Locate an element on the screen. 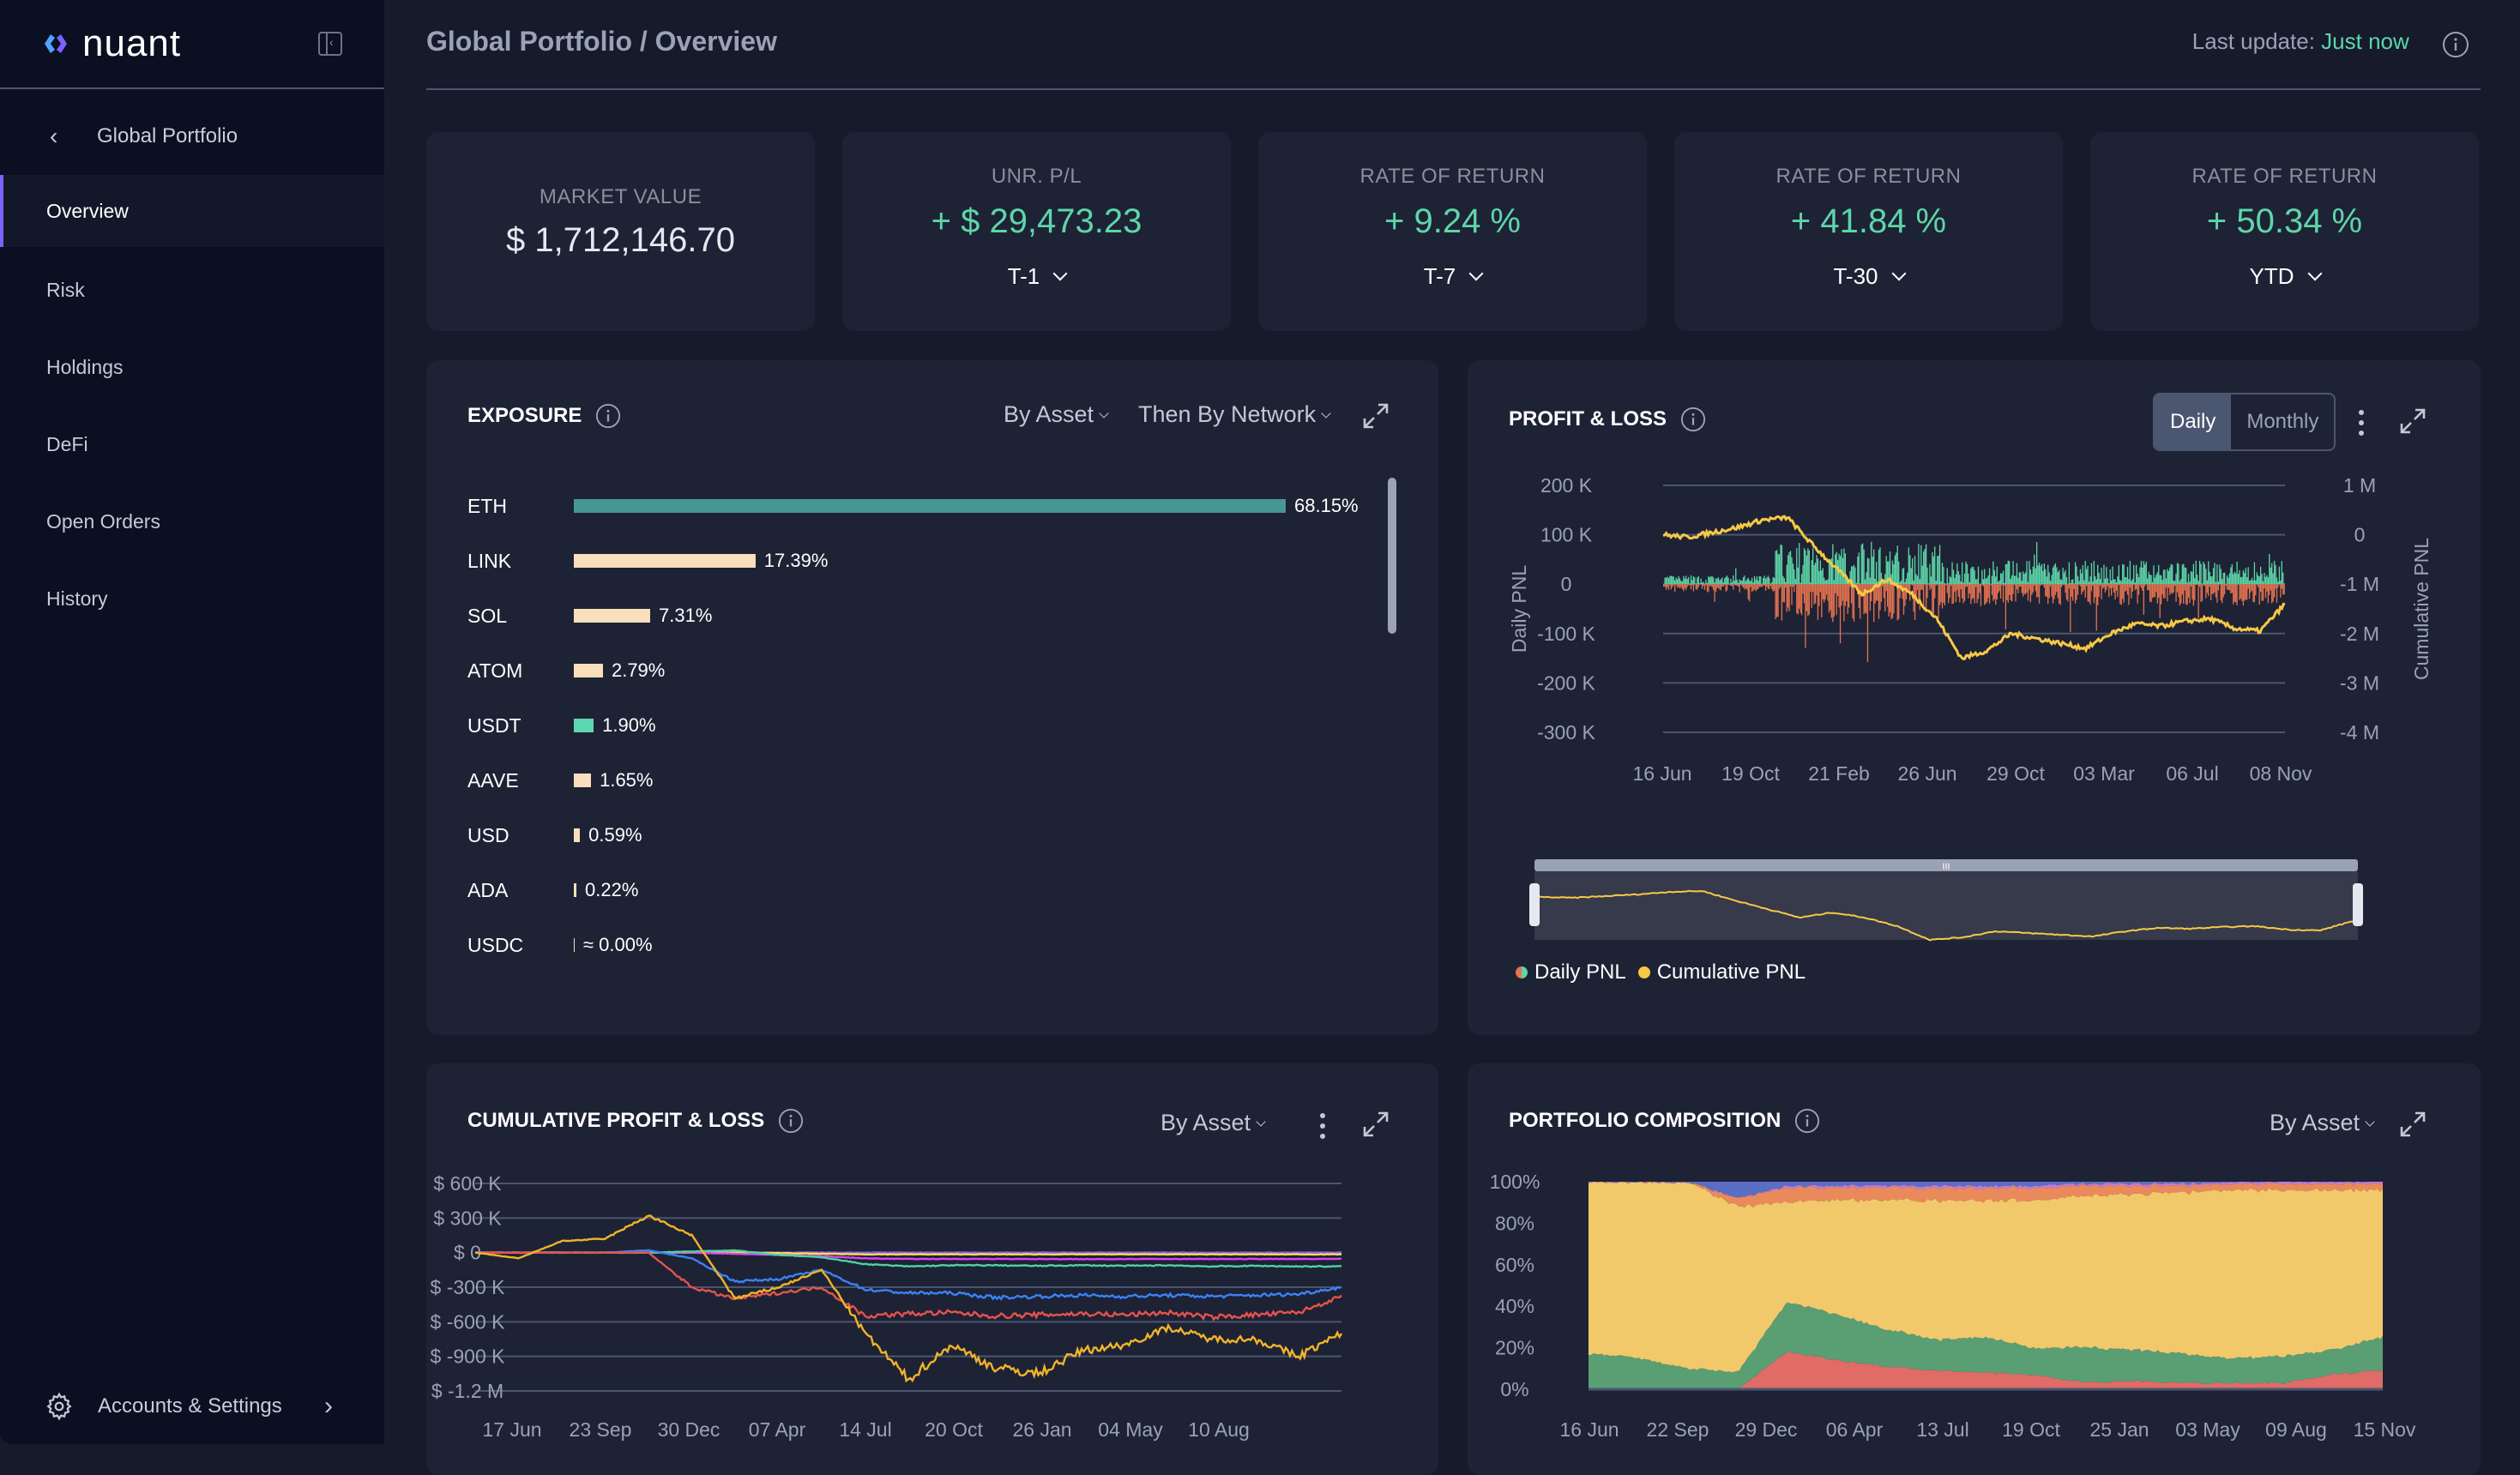 This screenshot has width=2520, height=1475. y2-tick-label: -2 M is located at coordinates (2359, 634).